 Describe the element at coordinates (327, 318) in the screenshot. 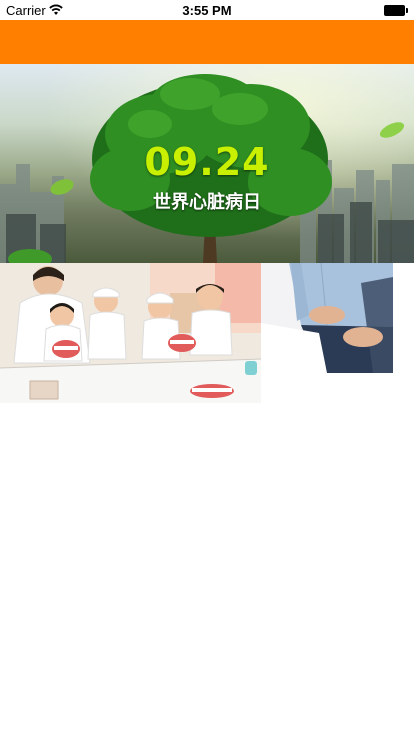

I see `stomach-pain-photo` at that location.